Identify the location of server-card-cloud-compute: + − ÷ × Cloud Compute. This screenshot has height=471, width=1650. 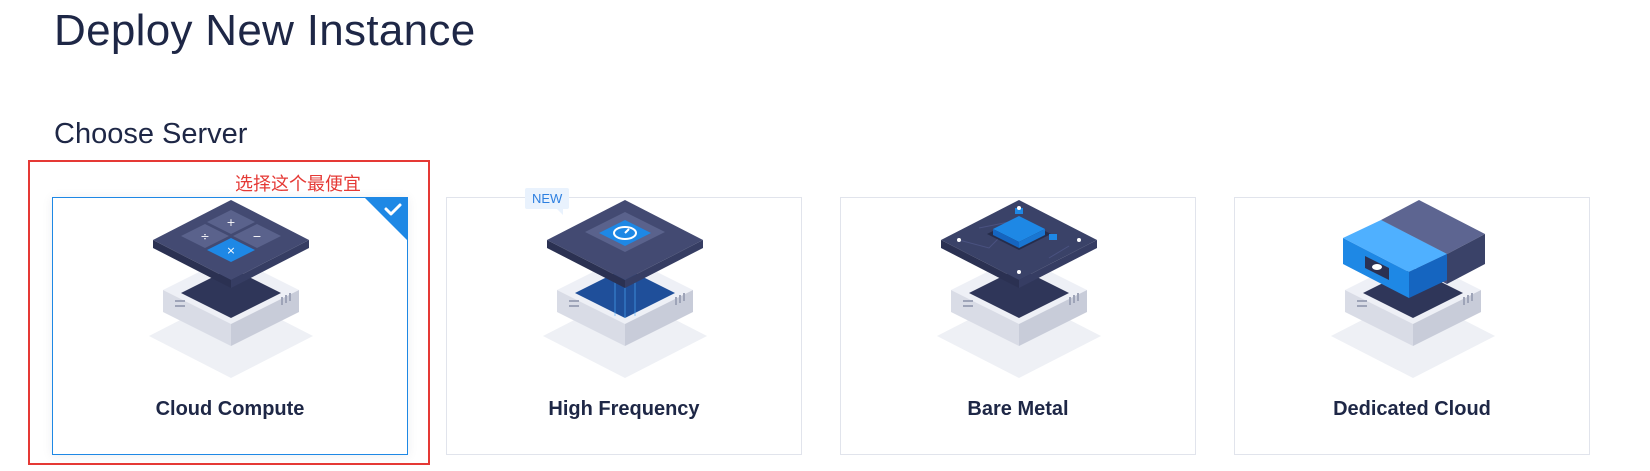
(230, 326).